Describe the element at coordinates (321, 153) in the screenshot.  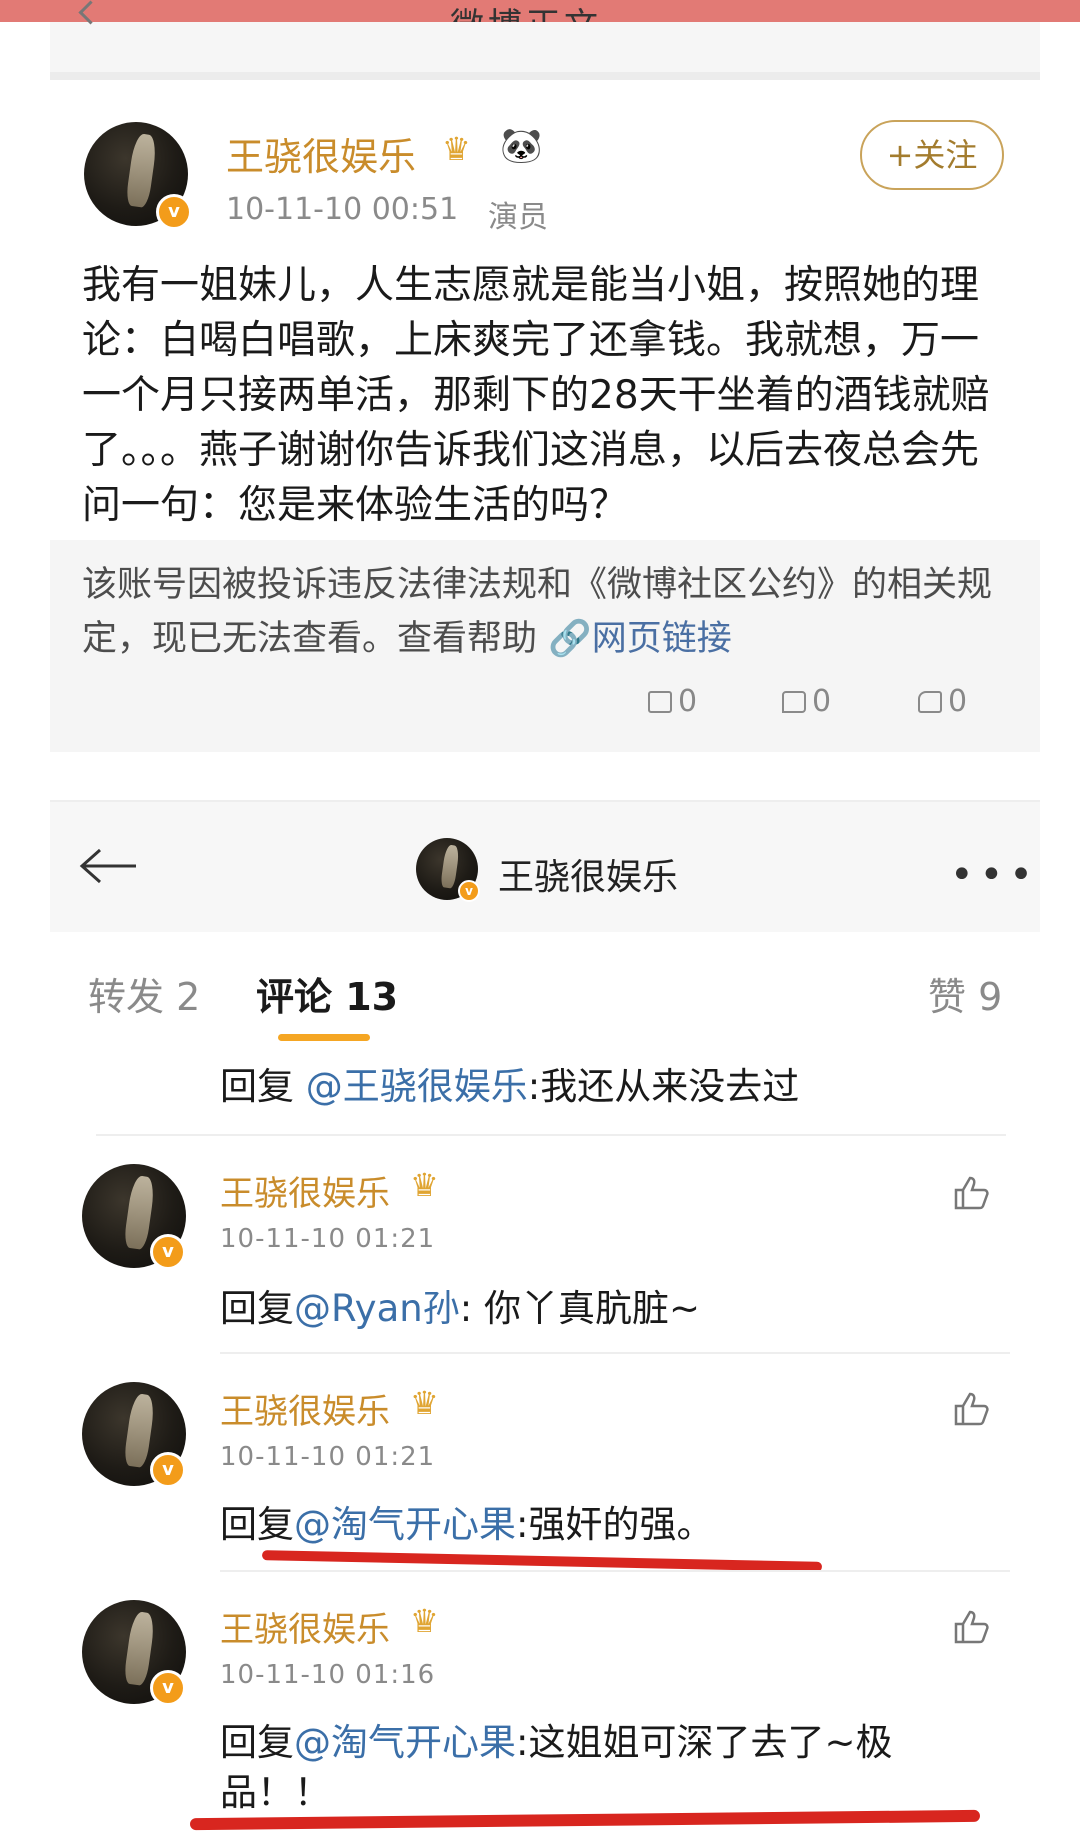
I see `author-name: 王骁很娱乐` at that location.